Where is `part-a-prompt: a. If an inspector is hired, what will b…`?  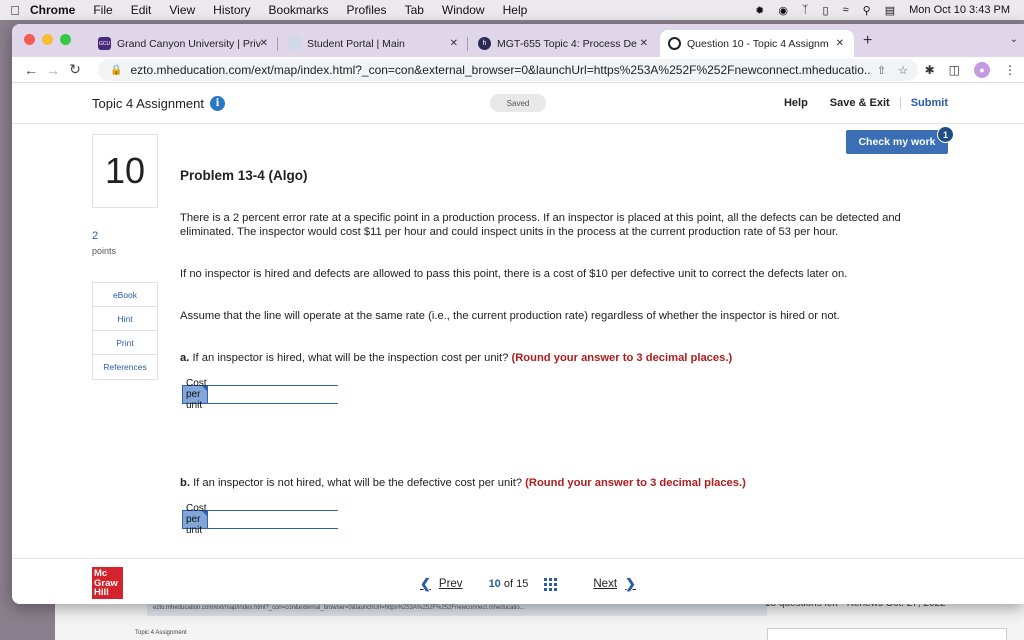
part-a-prompt: a. If an inspector is hired, what will b… is located at coordinates (560, 358).